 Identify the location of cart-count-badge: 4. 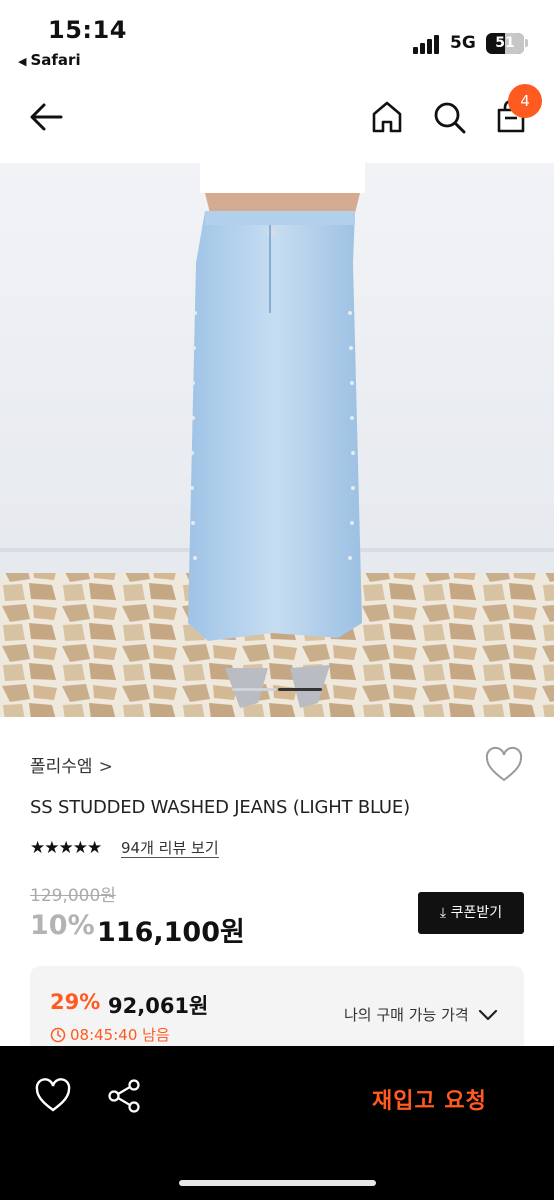
(525, 101).